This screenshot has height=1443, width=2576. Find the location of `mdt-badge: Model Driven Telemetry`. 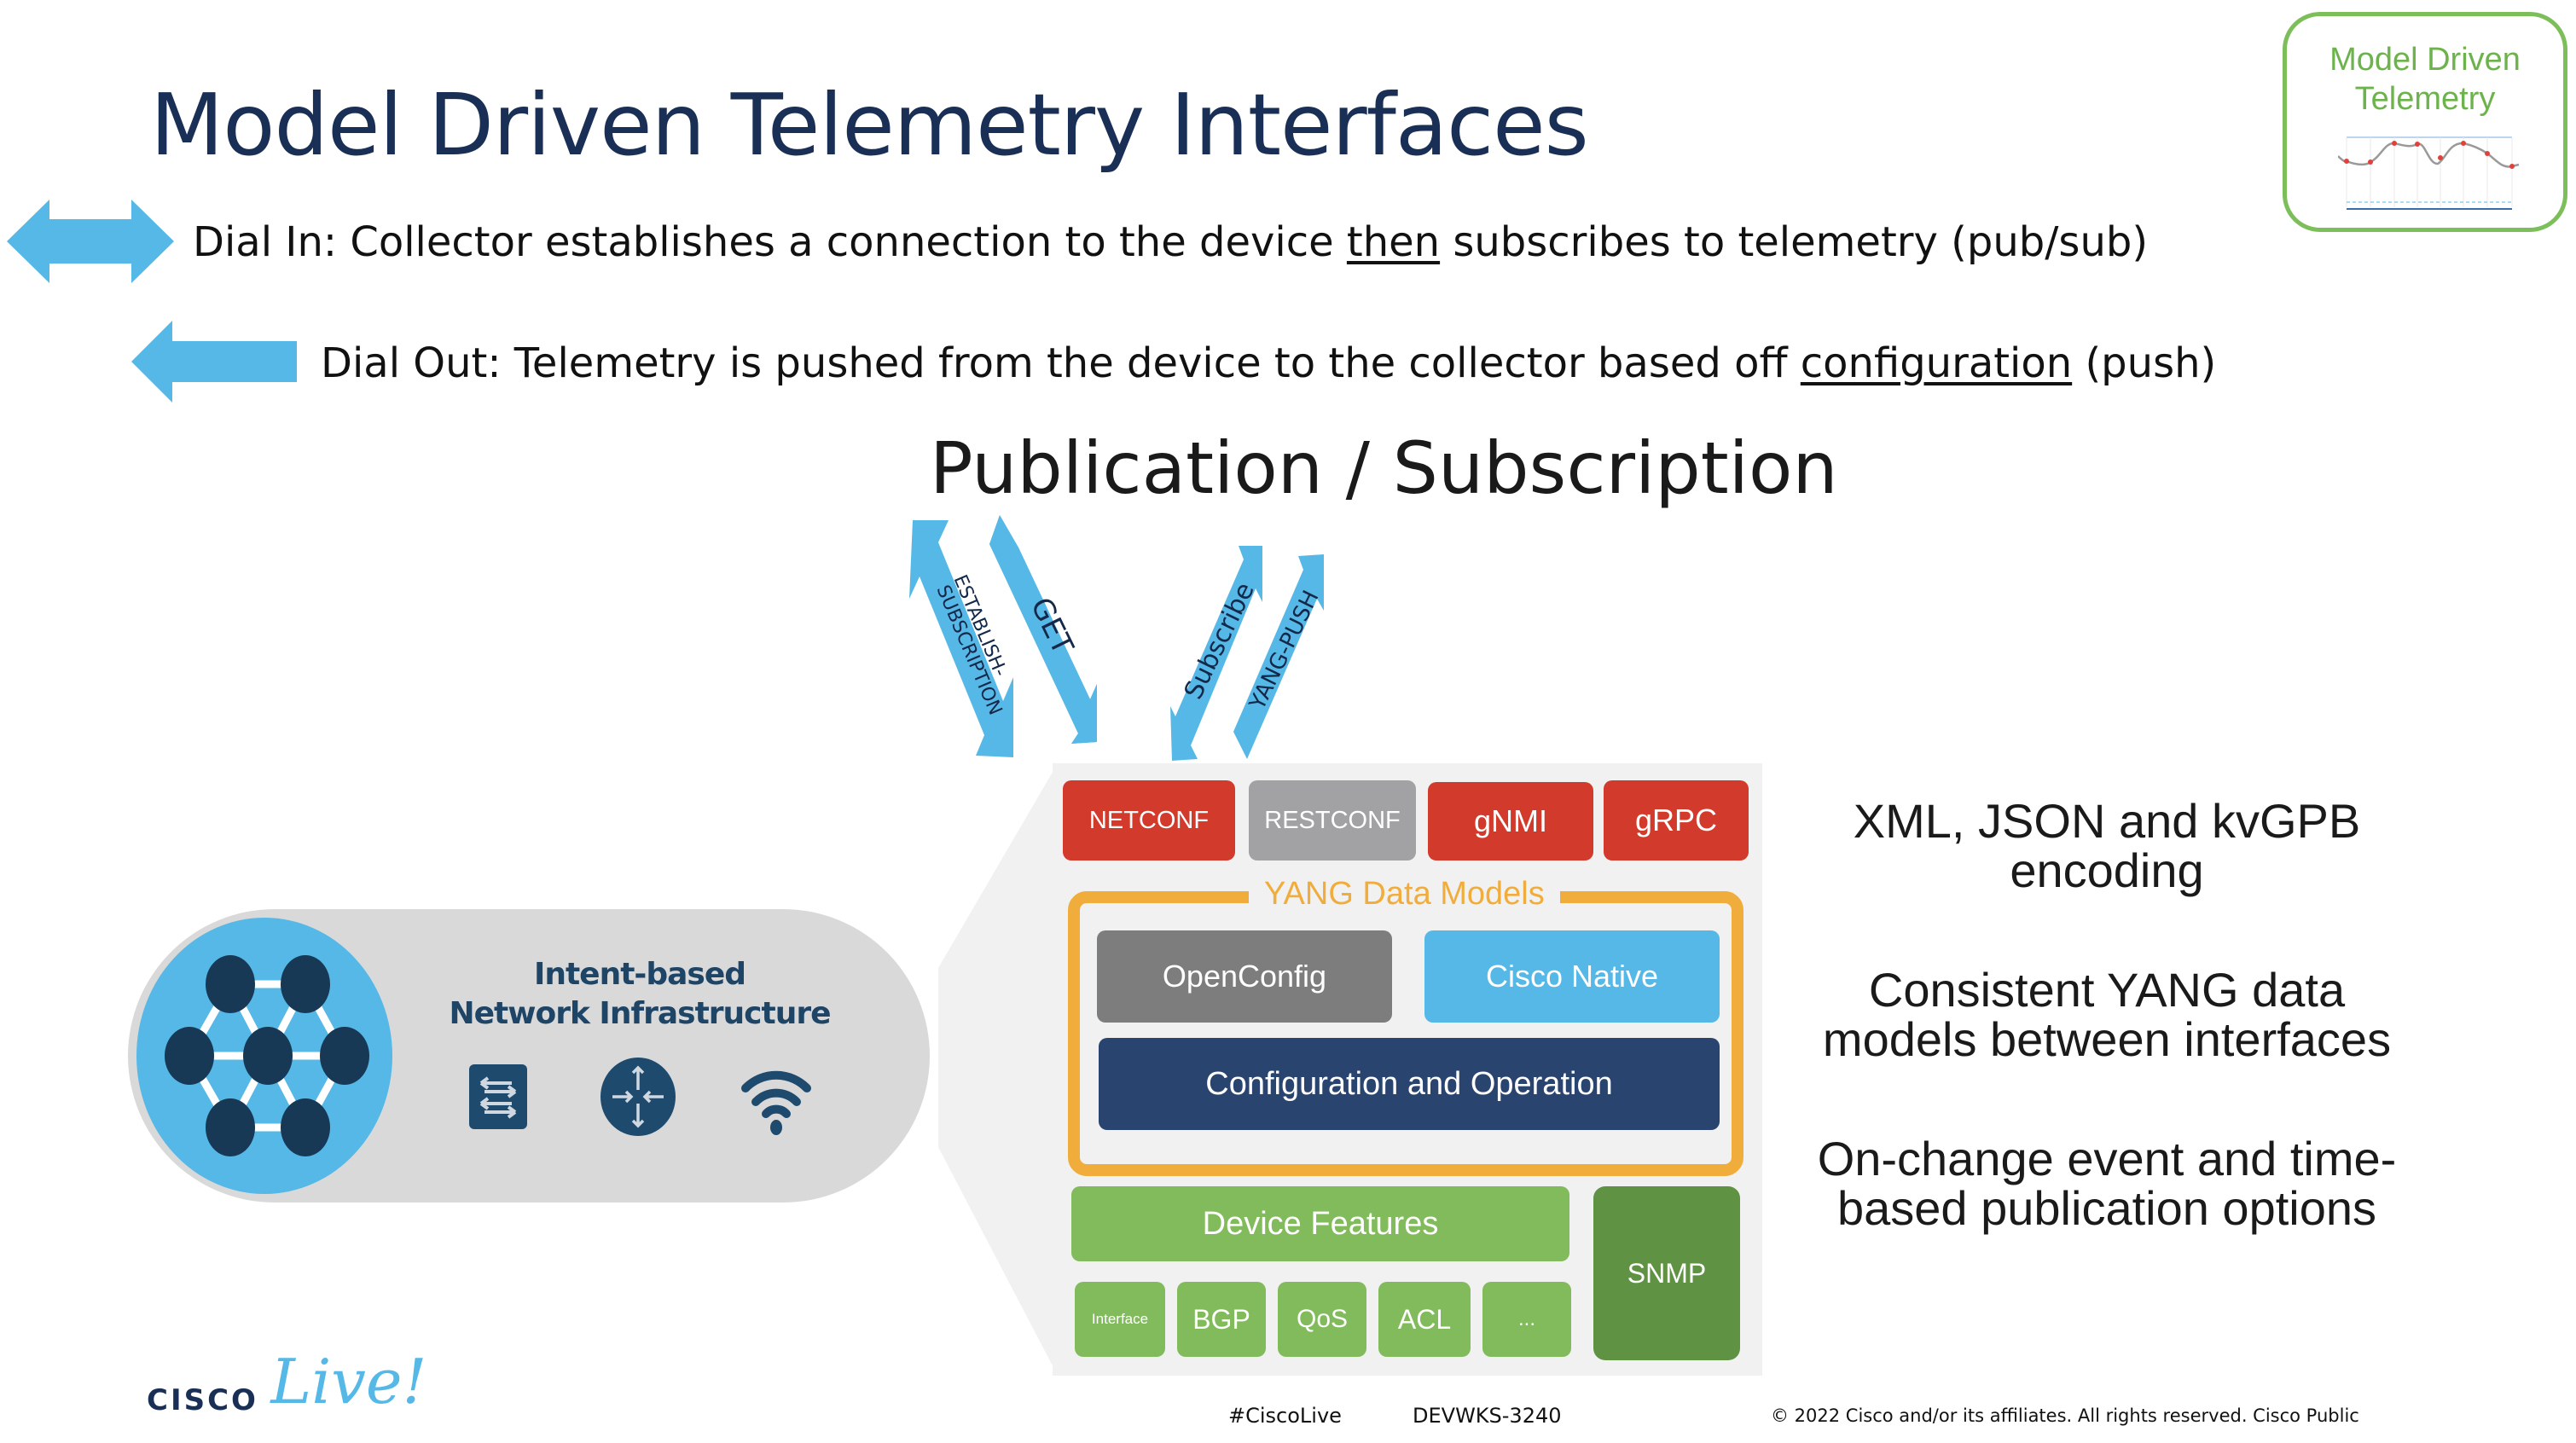

mdt-badge: Model Driven Telemetry is located at coordinates (2425, 122).